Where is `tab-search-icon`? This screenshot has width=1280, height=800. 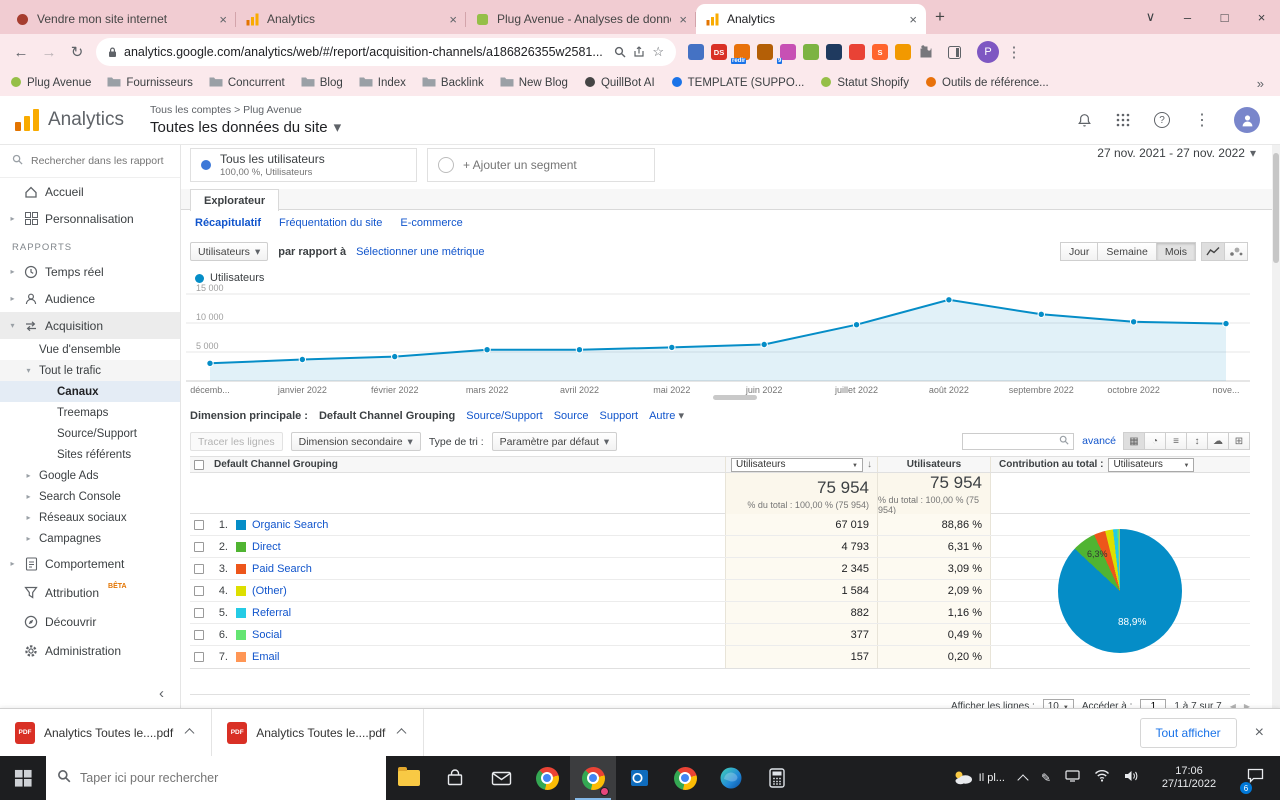
tab-search-icon is located at coordinates (1150, 17).